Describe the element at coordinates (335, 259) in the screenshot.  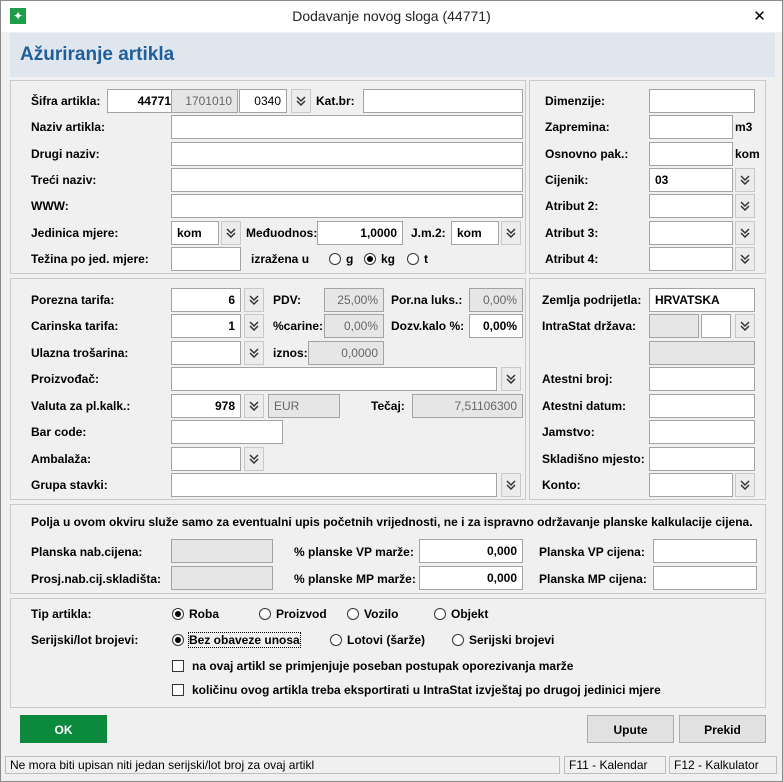
I see `radio-icon` at that location.